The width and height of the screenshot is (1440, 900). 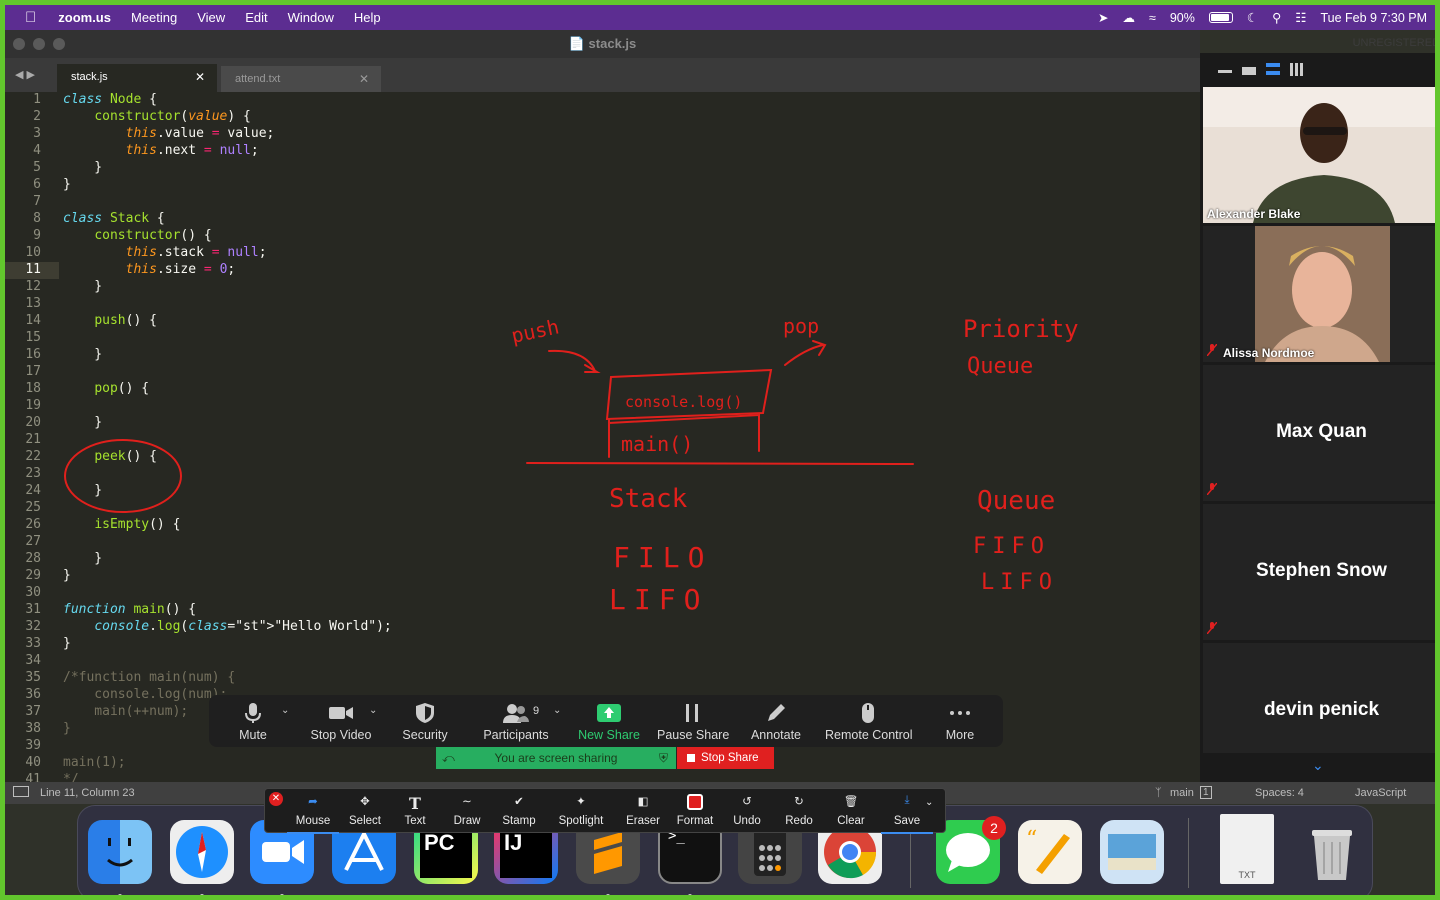 I want to click on safari-icon, so click(x=202, y=852).